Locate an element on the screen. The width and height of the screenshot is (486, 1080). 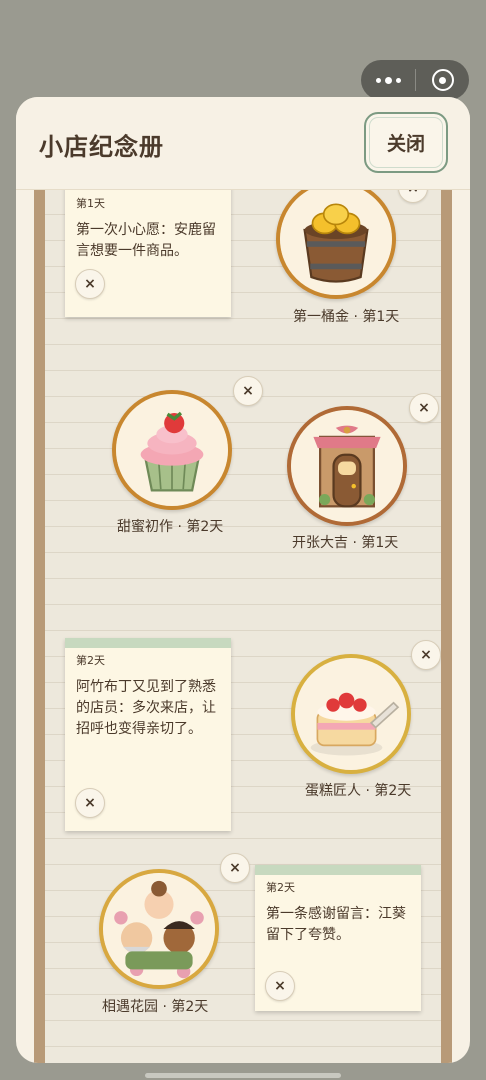
memory-note: 第1天 第一次小心愿：安鹿留言想要一件商品。 × is located at coordinates (148, 253).